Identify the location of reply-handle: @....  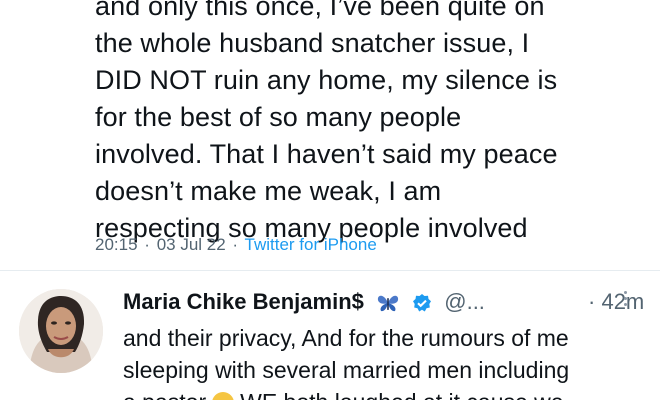
(464, 301).